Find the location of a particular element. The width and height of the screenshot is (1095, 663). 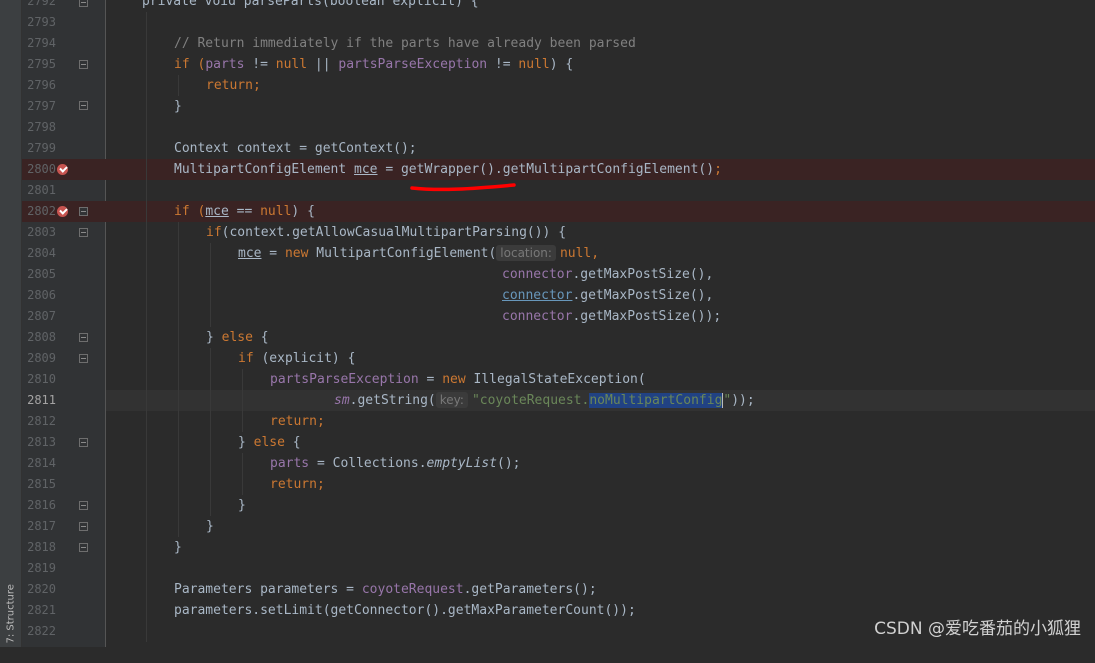

field-ref: coyoteRequest is located at coordinates (412, 589).